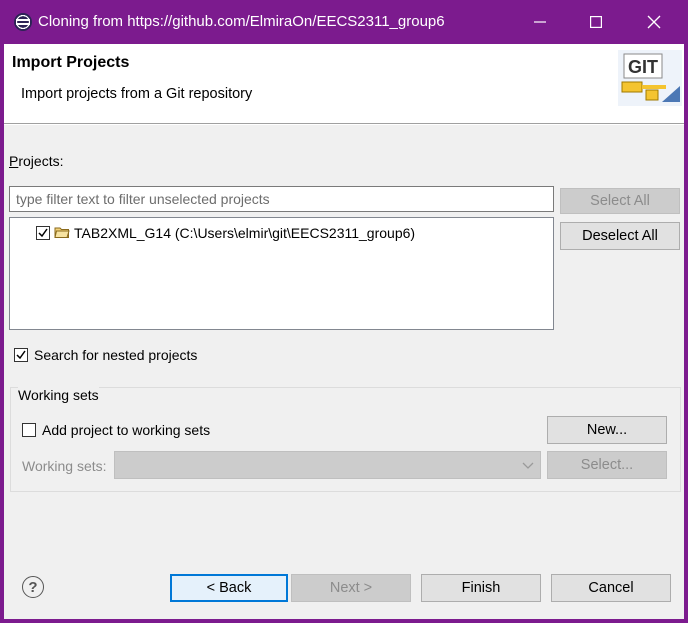 The image size is (688, 623). What do you see at coordinates (33, 587) in the screenshot?
I see `help-icon: ?` at bounding box center [33, 587].